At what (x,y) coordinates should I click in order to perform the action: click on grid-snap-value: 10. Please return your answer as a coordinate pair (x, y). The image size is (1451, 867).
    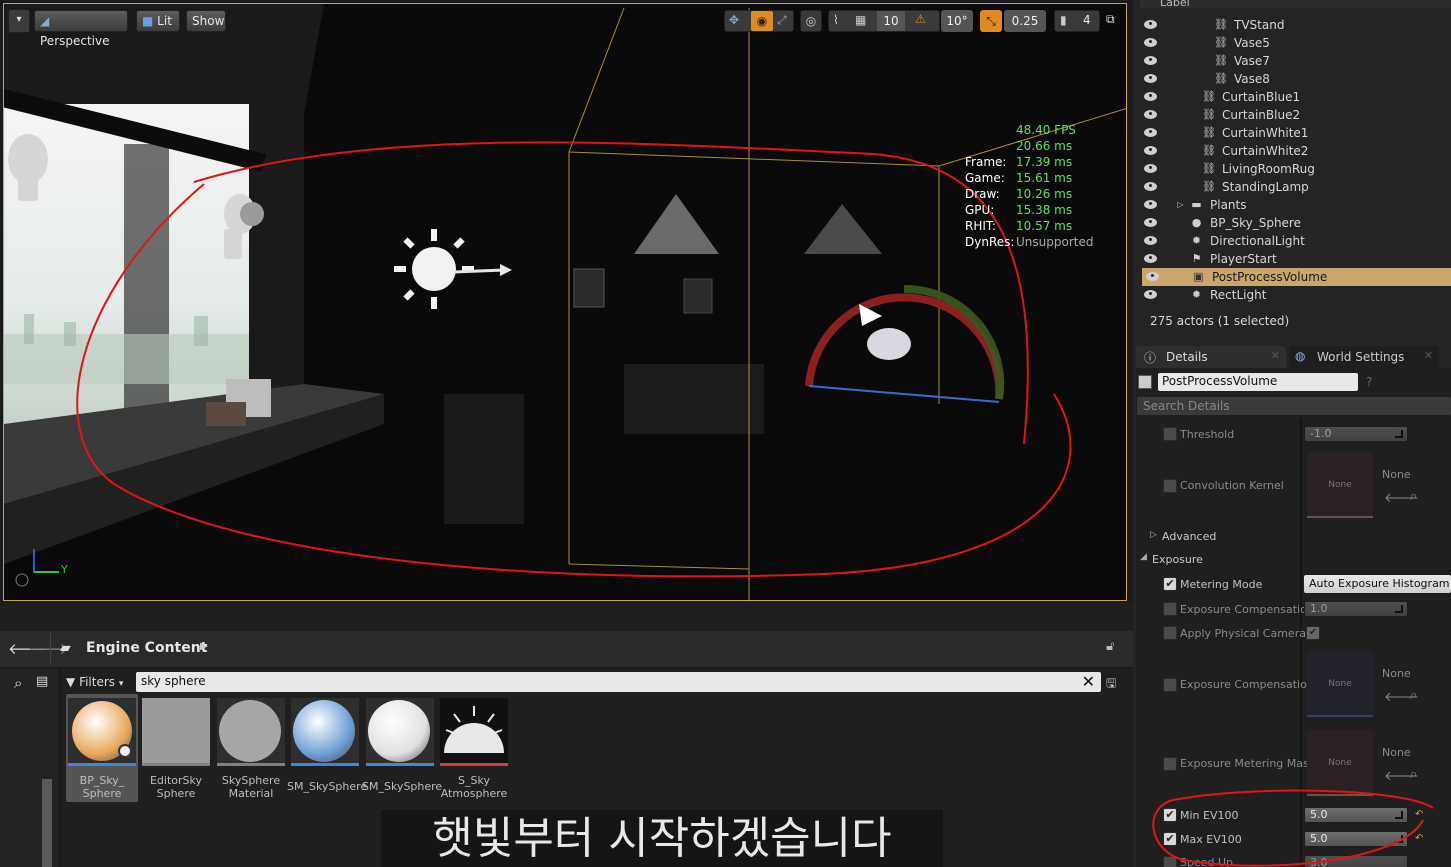
    Looking at the image, I should click on (891, 21).